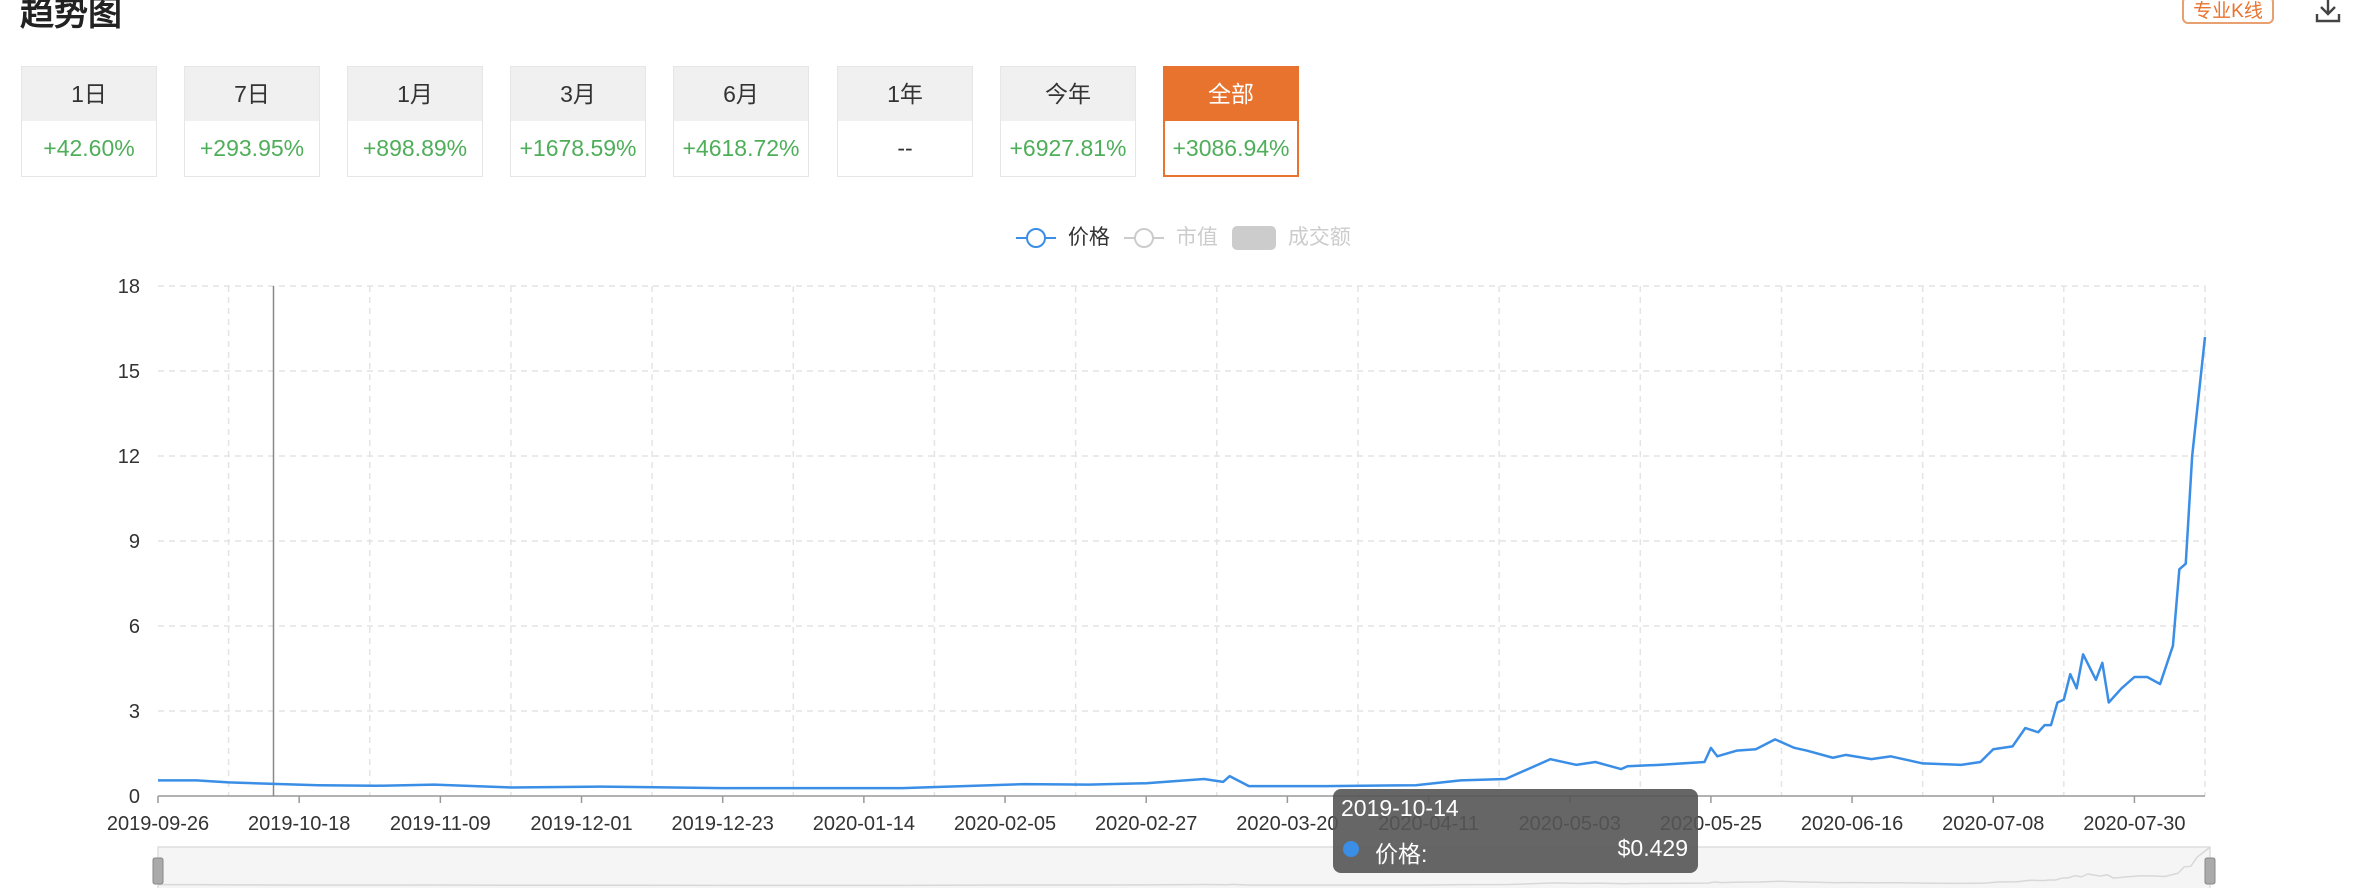 Image resolution: width=2364 pixels, height=888 pixels. What do you see at coordinates (440, 824) in the screenshot?
I see `x-tick-label: 2019-11-09` at bounding box center [440, 824].